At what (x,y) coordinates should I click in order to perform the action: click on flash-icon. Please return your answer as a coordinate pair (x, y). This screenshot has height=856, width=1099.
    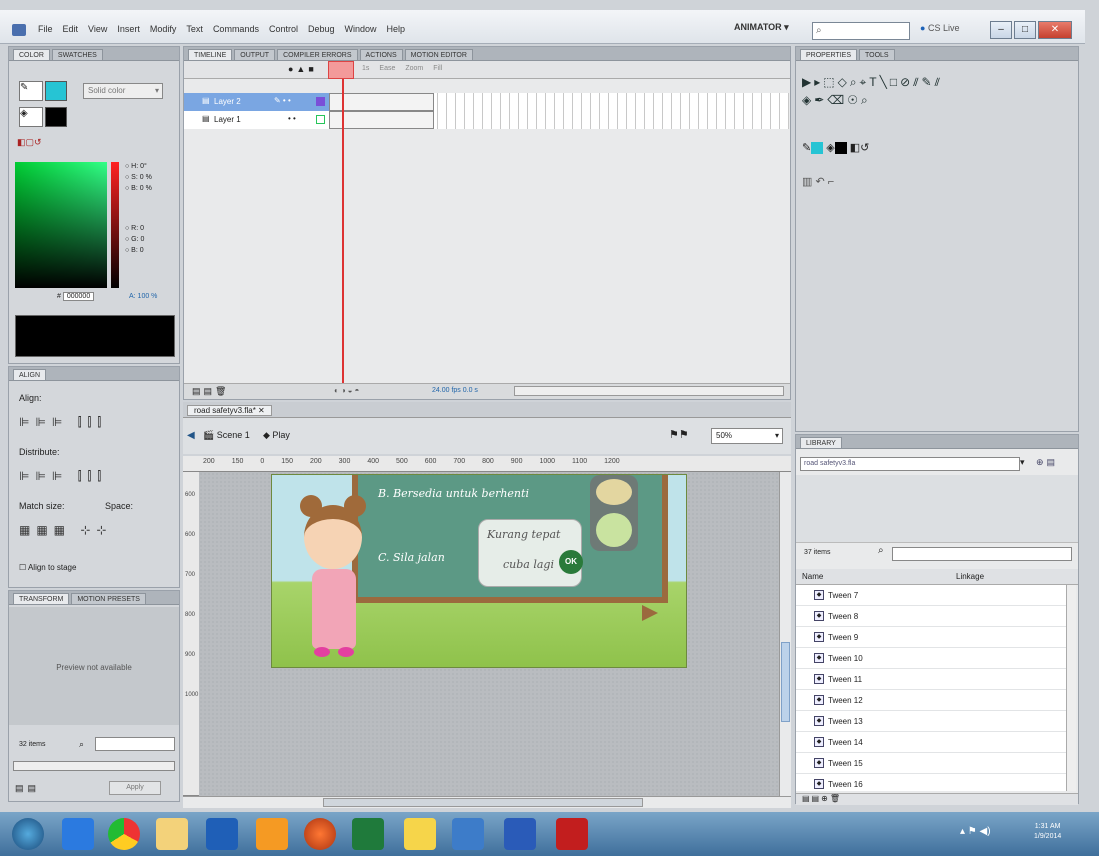
    Looking at the image, I should click on (572, 834).